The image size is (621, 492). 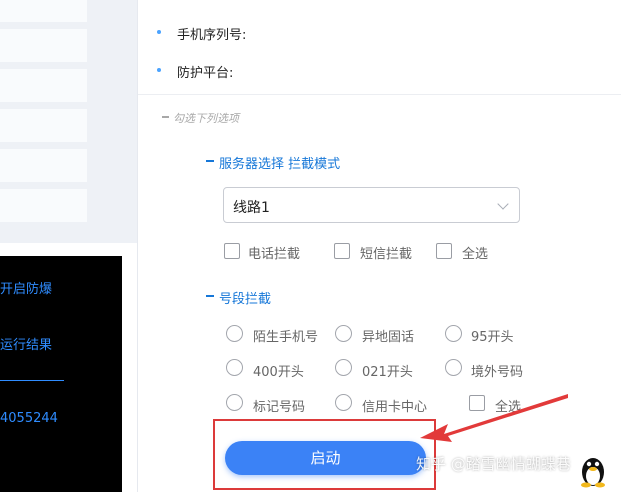 I want to click on serial-number-label: 手机序列号:, so click(x=212, y=35).